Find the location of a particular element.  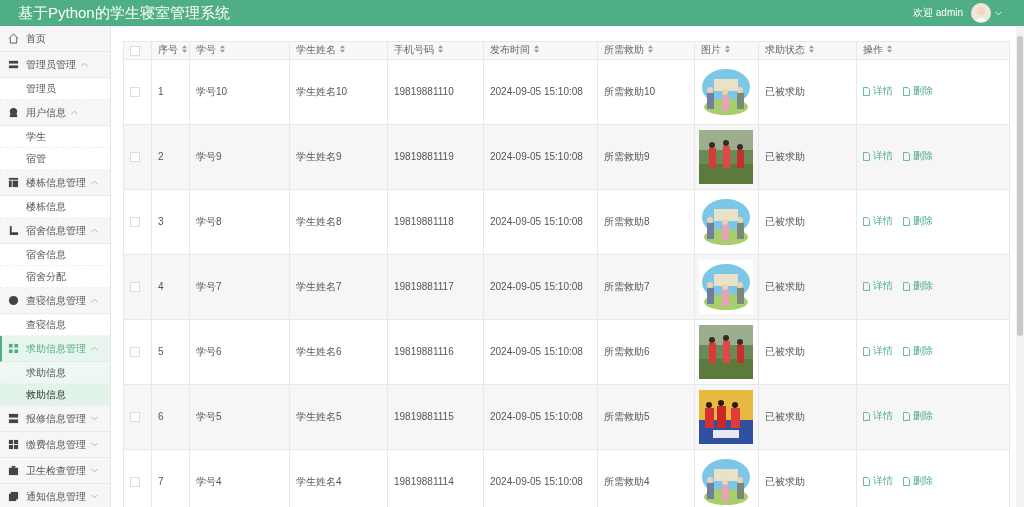

table-cell: 学生姓名5 is located at coordinates (338, 417).